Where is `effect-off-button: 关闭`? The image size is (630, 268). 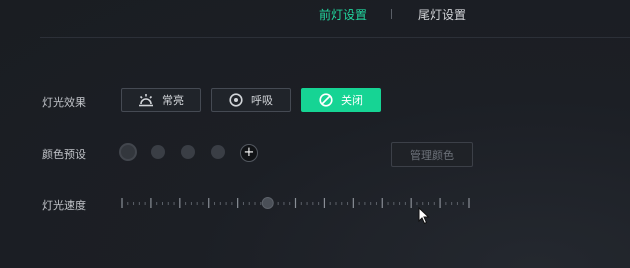
effect-off-button: 关闭 is located at coordinates (341, 100).